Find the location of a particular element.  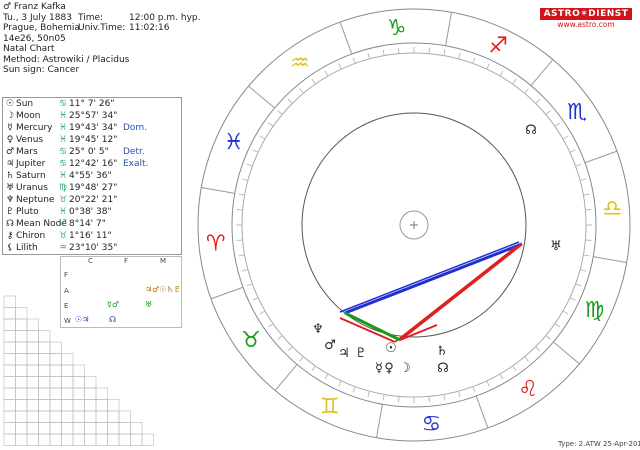

footer: Type: 2.ATW 25-Apr-2013 is located at coordinates (599, 444).